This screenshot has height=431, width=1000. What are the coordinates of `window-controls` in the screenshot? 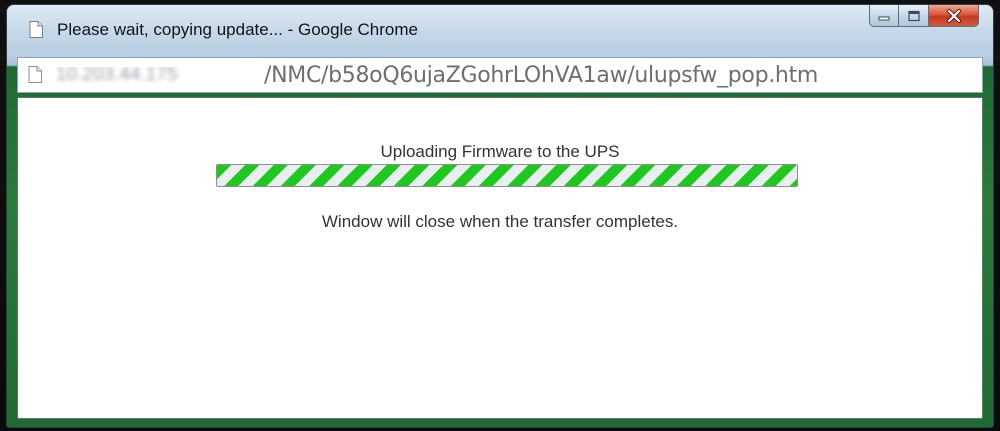 It's located at (924, 16).